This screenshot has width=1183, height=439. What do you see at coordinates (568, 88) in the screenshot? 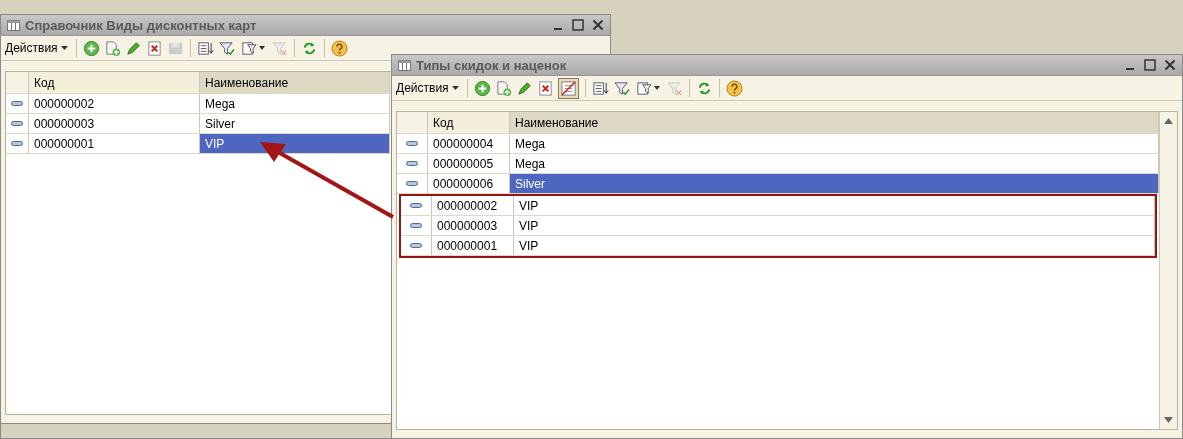
I see `hierarchy-toggle` at bounding box center [568, 88].